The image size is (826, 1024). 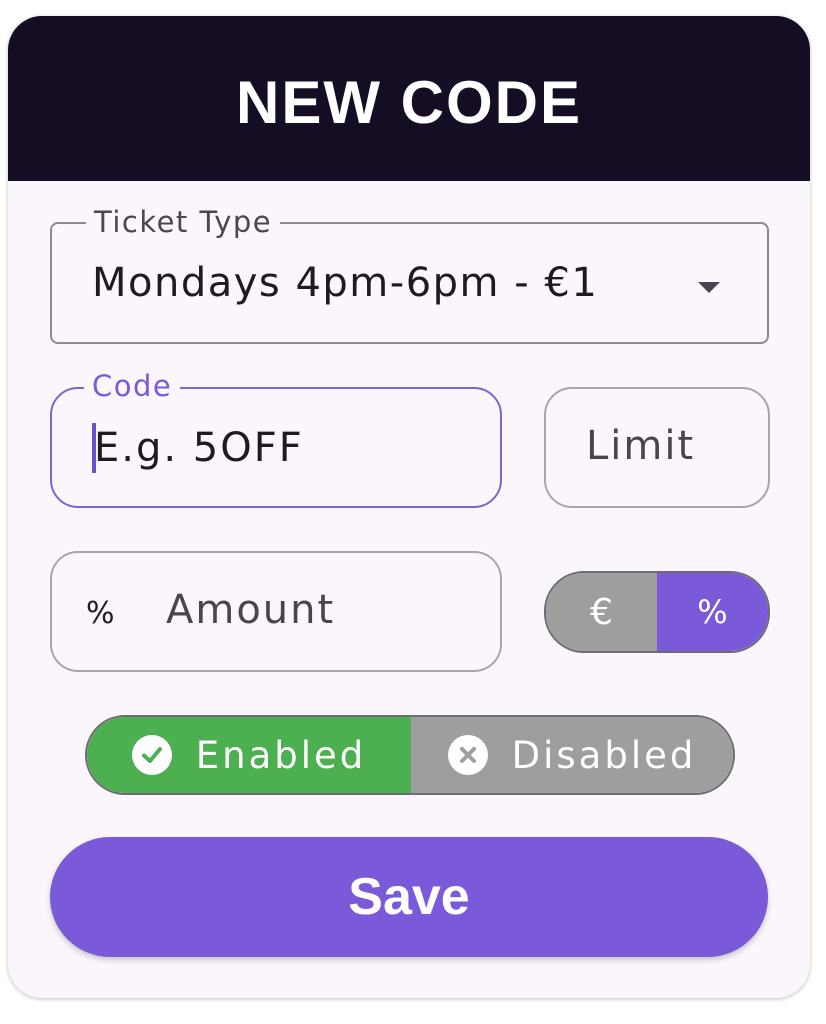 I want to click on amount-field: % Amount, so click(x=276, y=611).